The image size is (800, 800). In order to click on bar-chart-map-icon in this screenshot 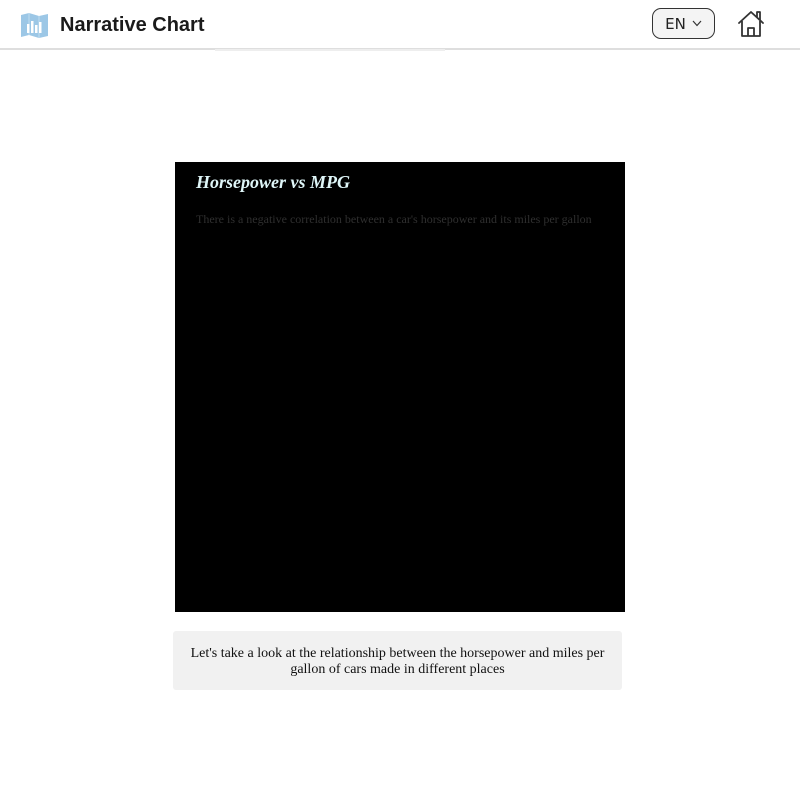, I will do `click(34, 25)`.